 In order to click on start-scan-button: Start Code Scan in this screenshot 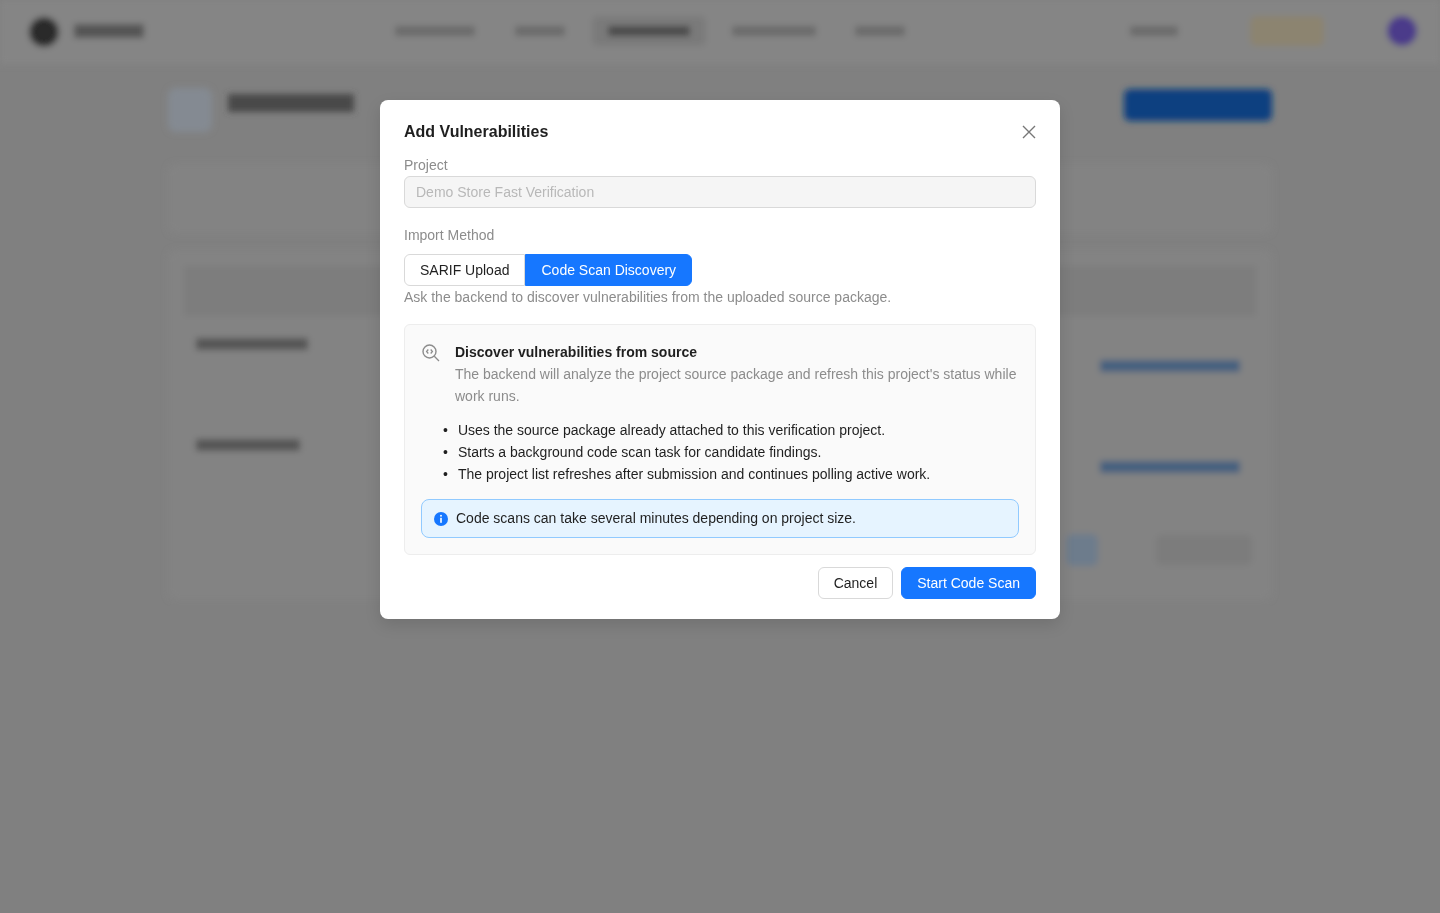, I will do `click(968, 583)`.